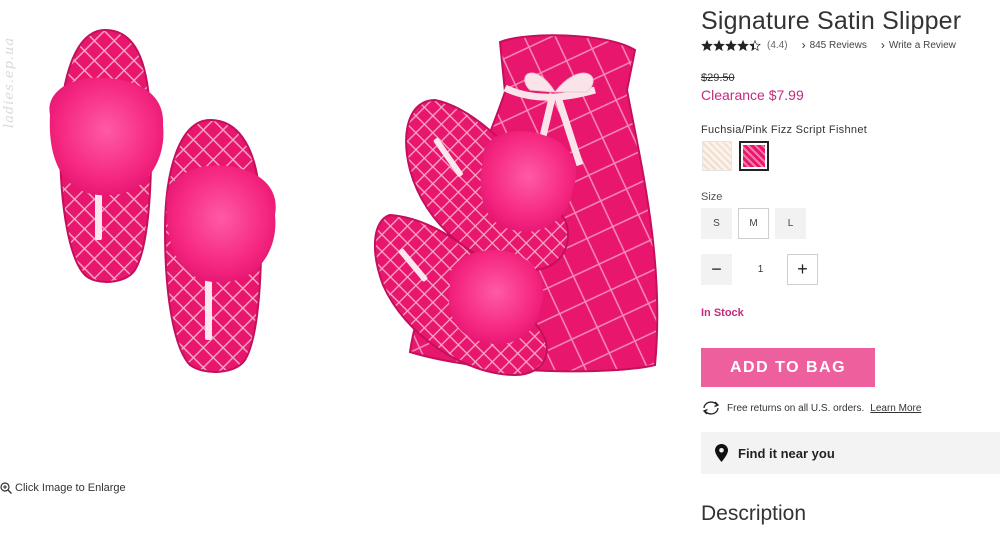  What do you see at coordinates (753, 514) in the screenshot?
I see `description-heading: Description` at bounding box center [753, 514].